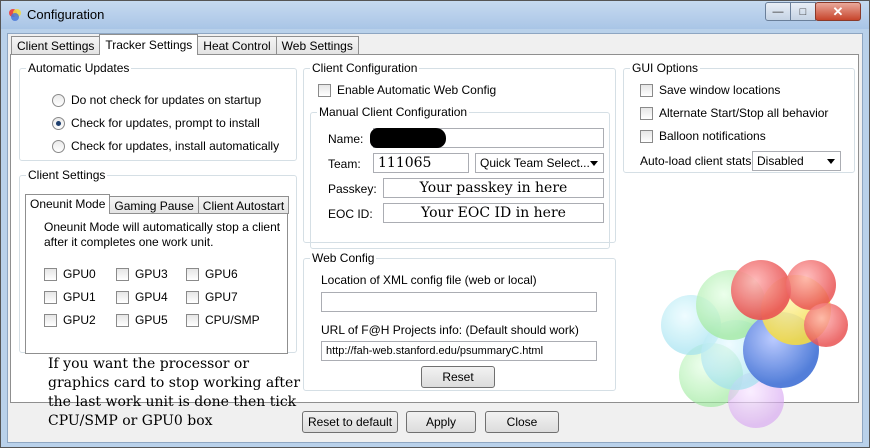  Describe the element at coordinates (665, 68) in the screenshot. I see `gui-options-legend: GUI Options` at that location.